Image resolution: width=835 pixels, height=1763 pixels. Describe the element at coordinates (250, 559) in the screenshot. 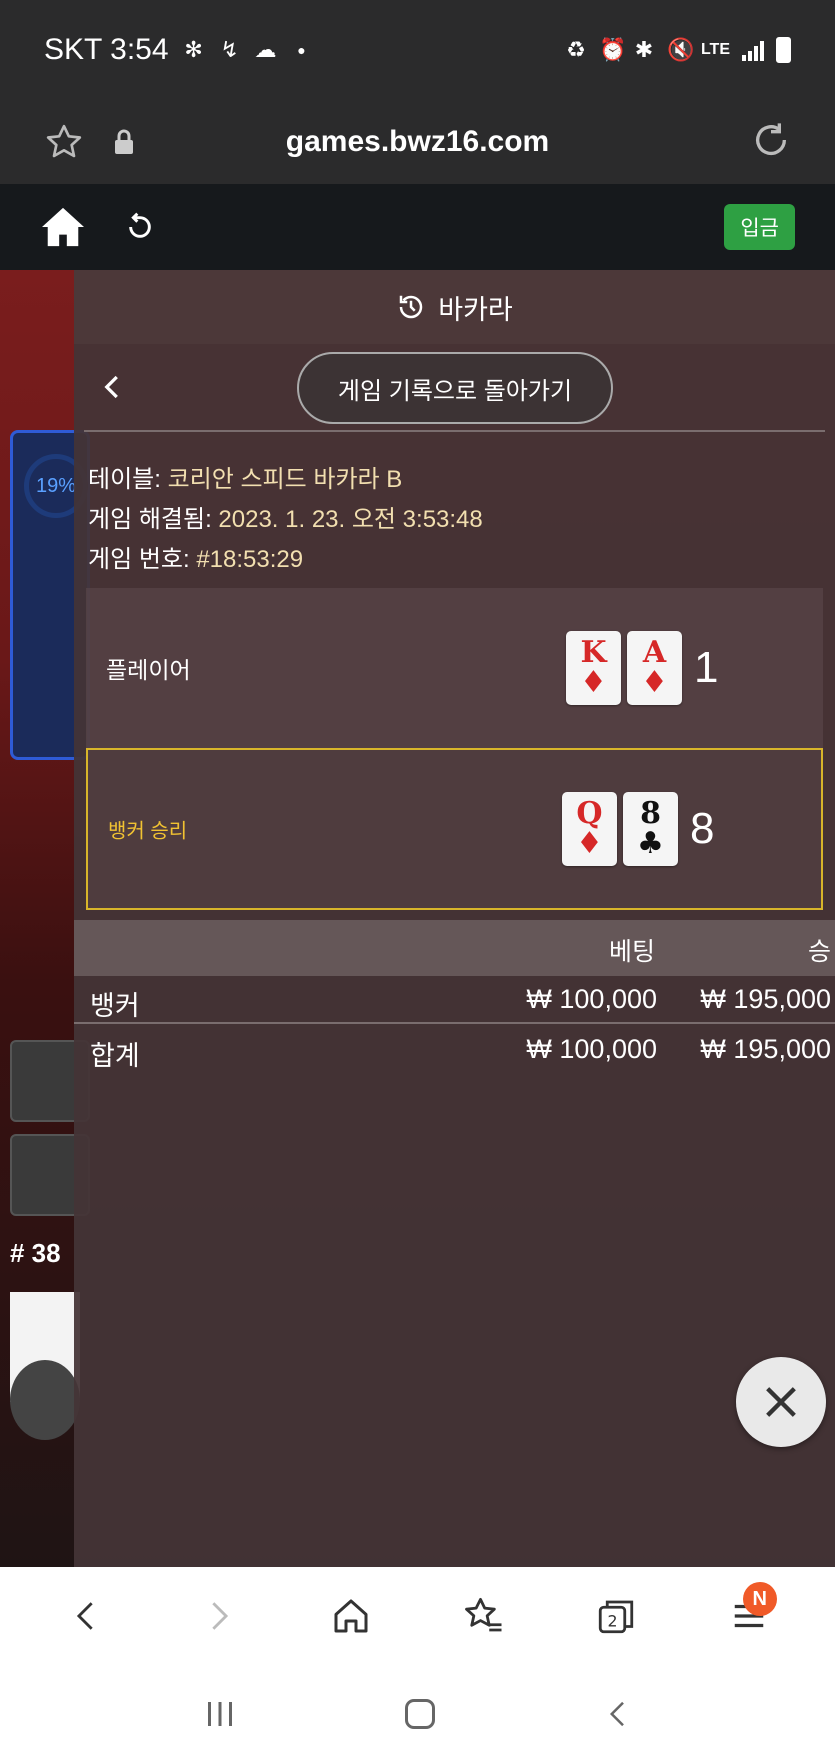

I see `game-number-value: #18:53:29` at that location.